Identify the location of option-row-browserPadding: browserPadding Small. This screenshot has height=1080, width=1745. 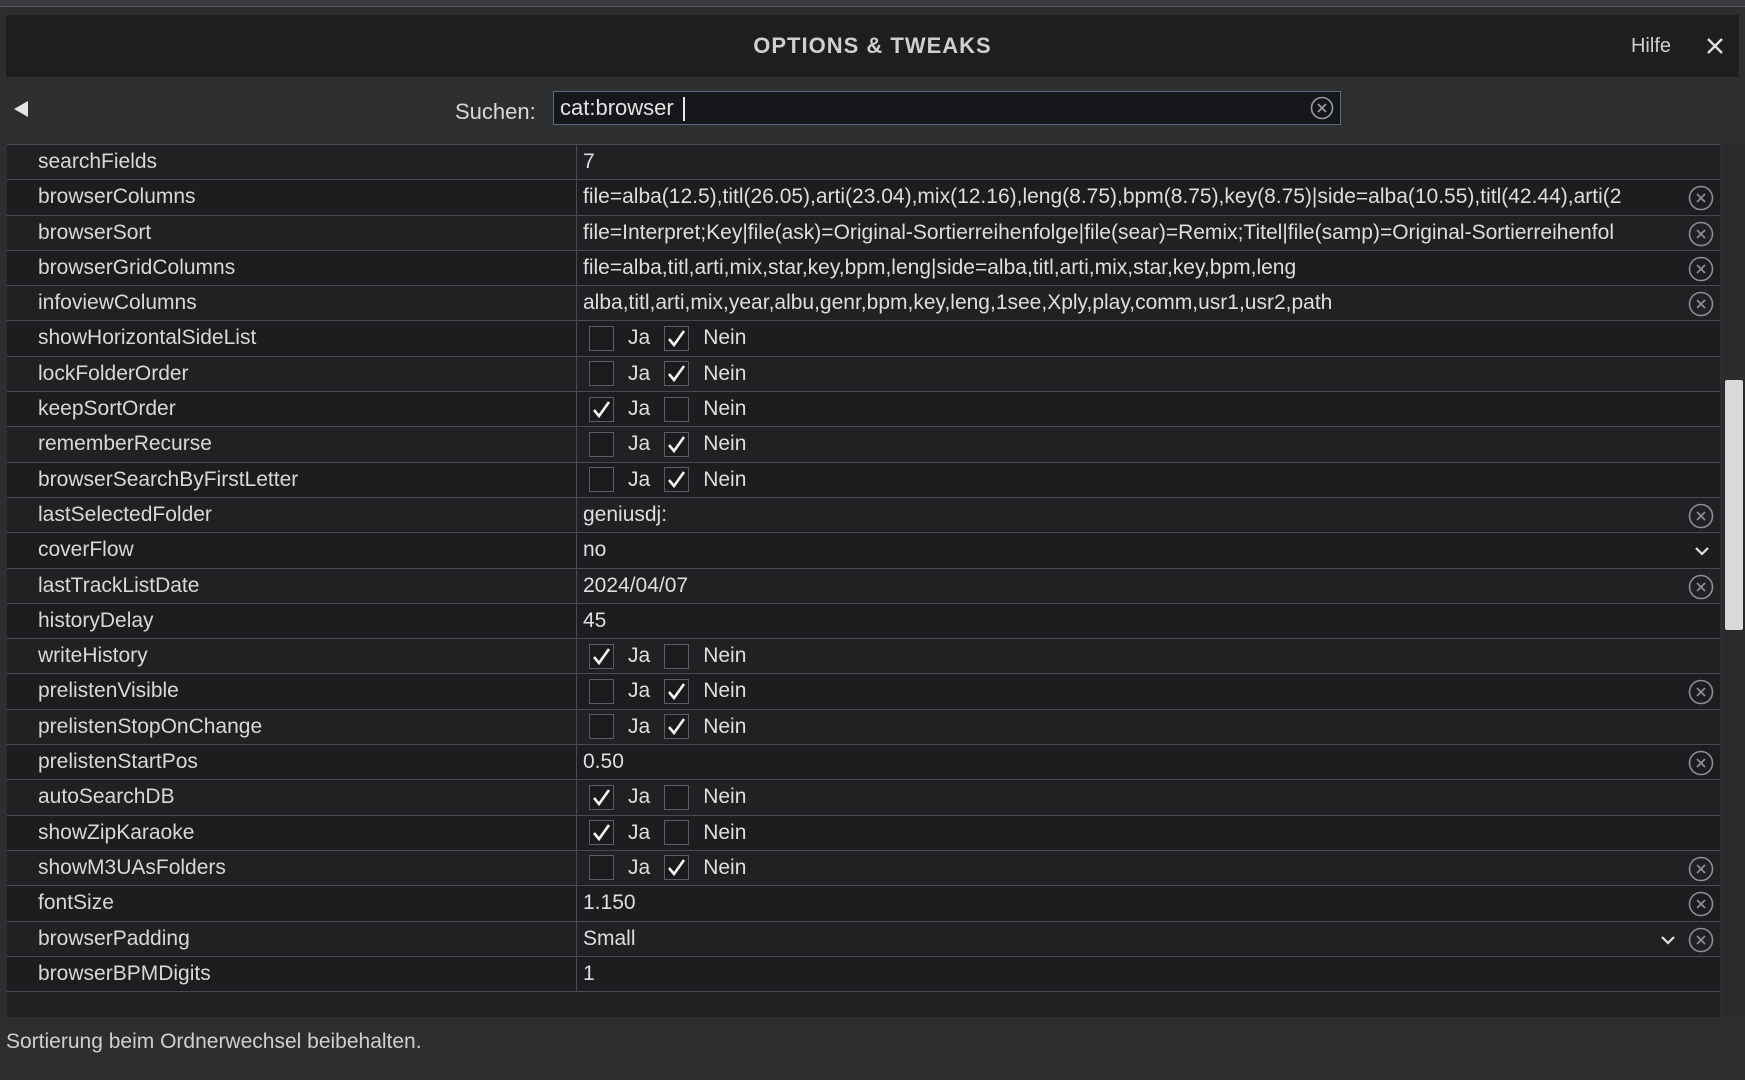
(863, 939).